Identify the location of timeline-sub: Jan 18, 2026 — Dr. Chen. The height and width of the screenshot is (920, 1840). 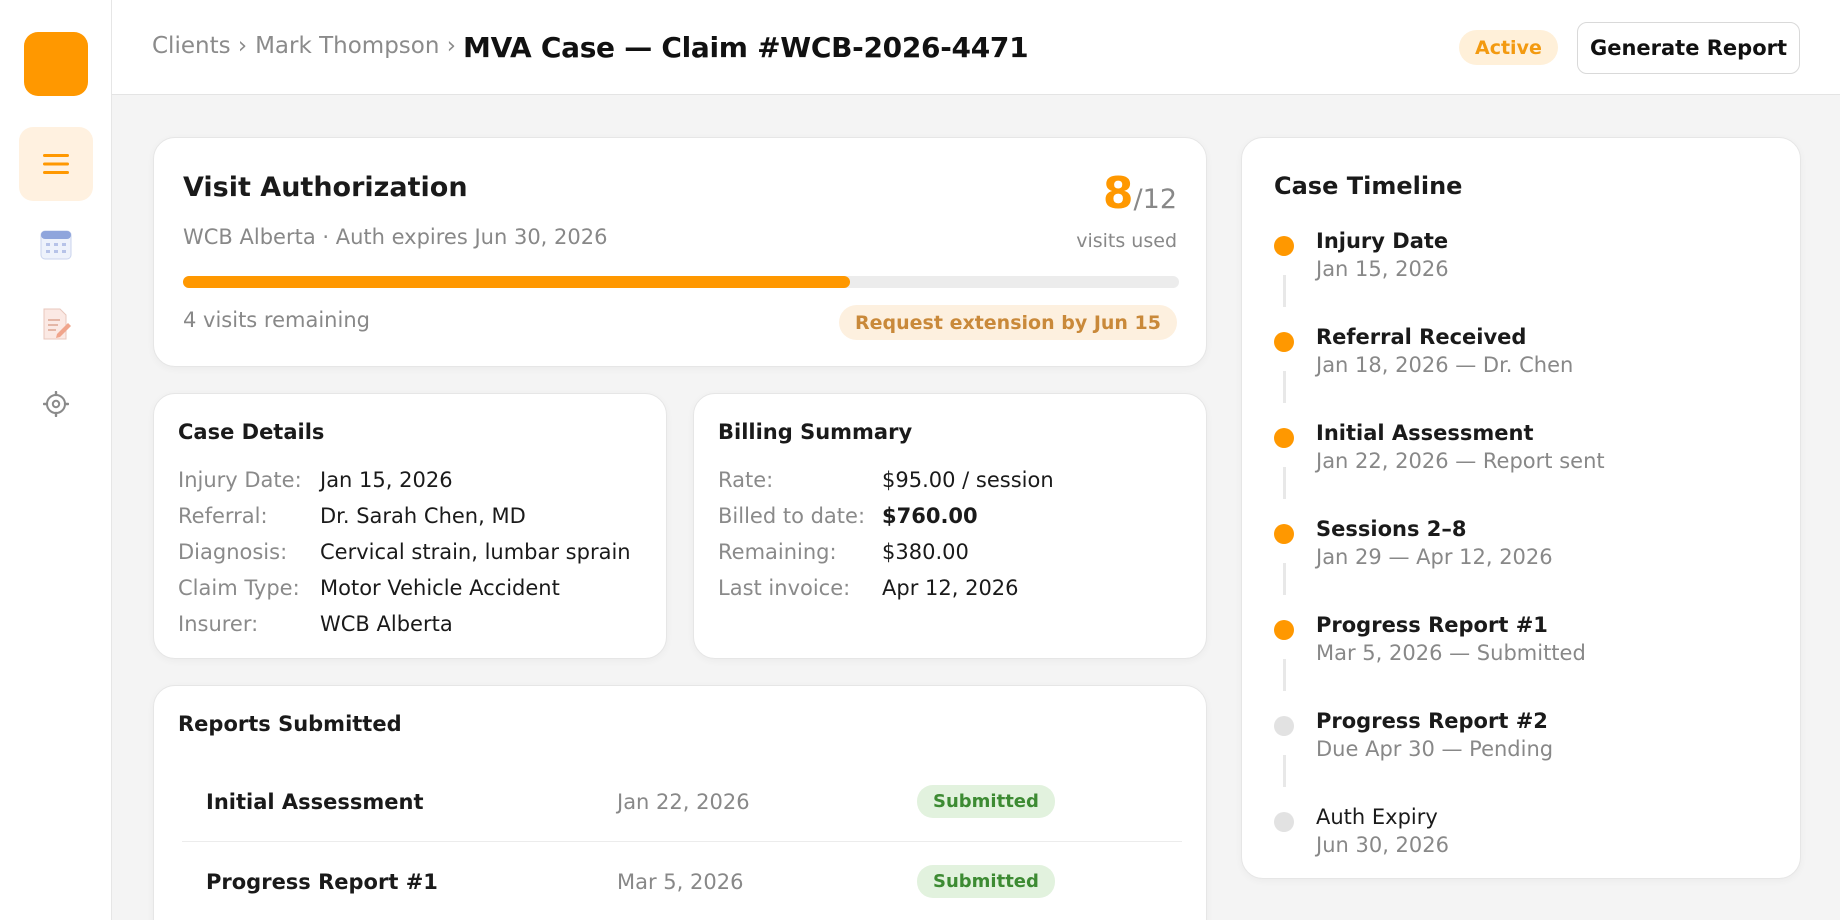
(1445, 365).